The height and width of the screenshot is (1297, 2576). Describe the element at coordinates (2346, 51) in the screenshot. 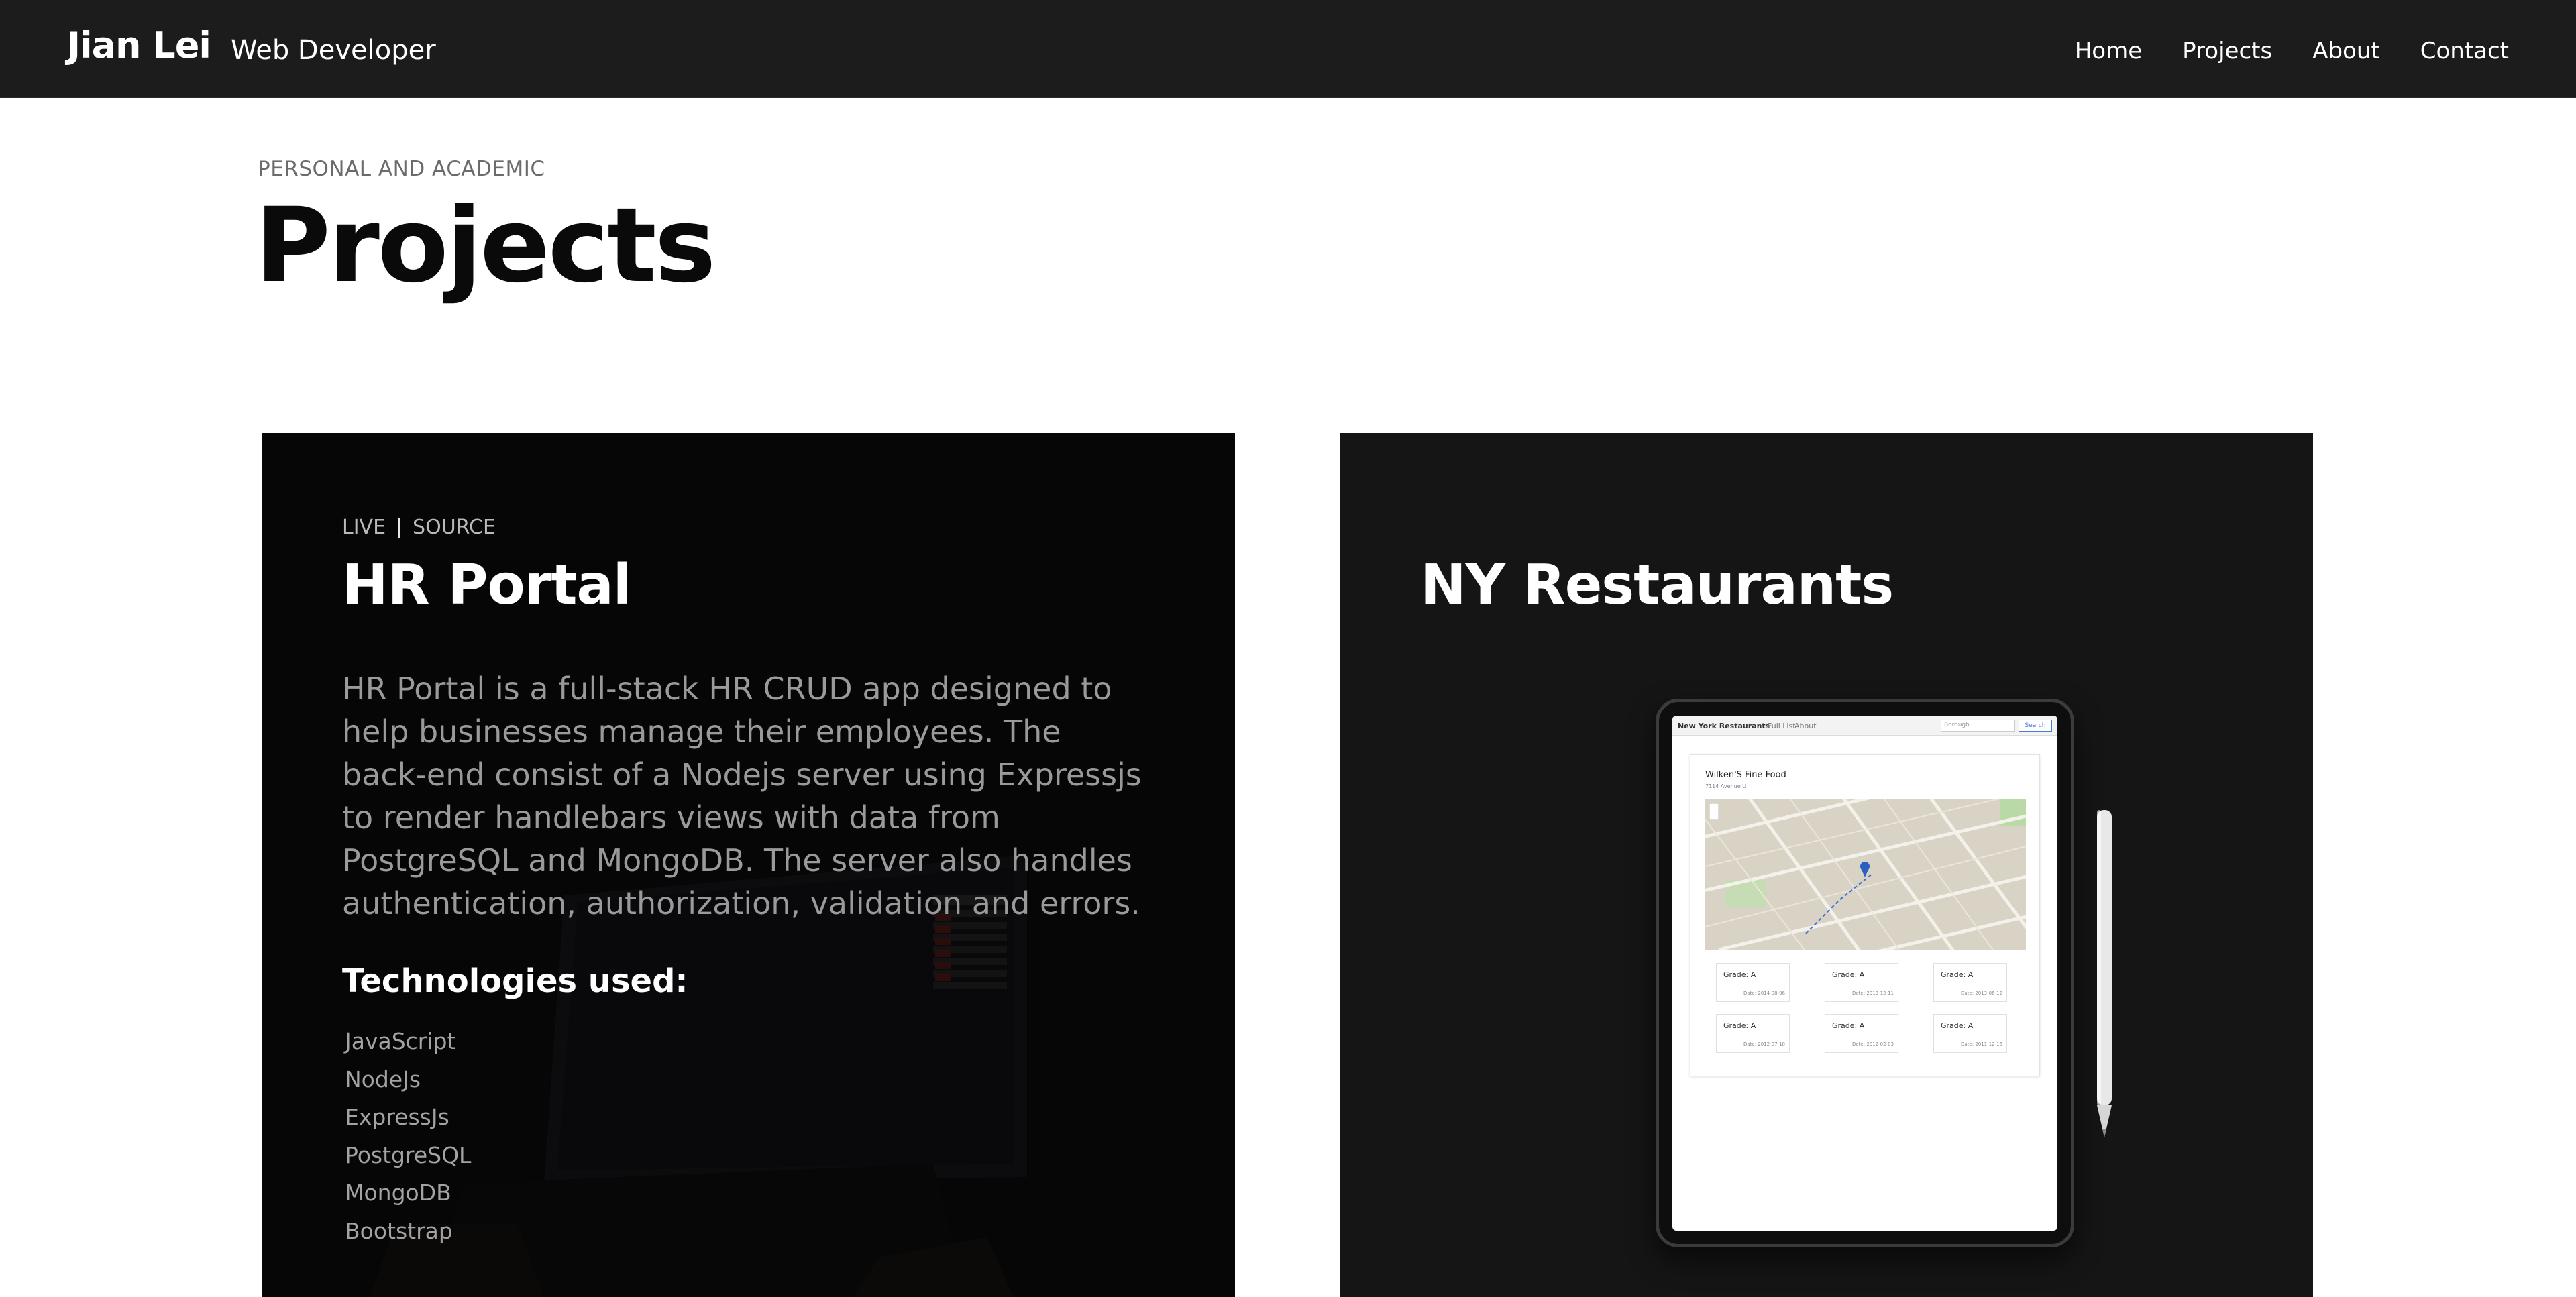

I see `nav-about-link: About` at that location.